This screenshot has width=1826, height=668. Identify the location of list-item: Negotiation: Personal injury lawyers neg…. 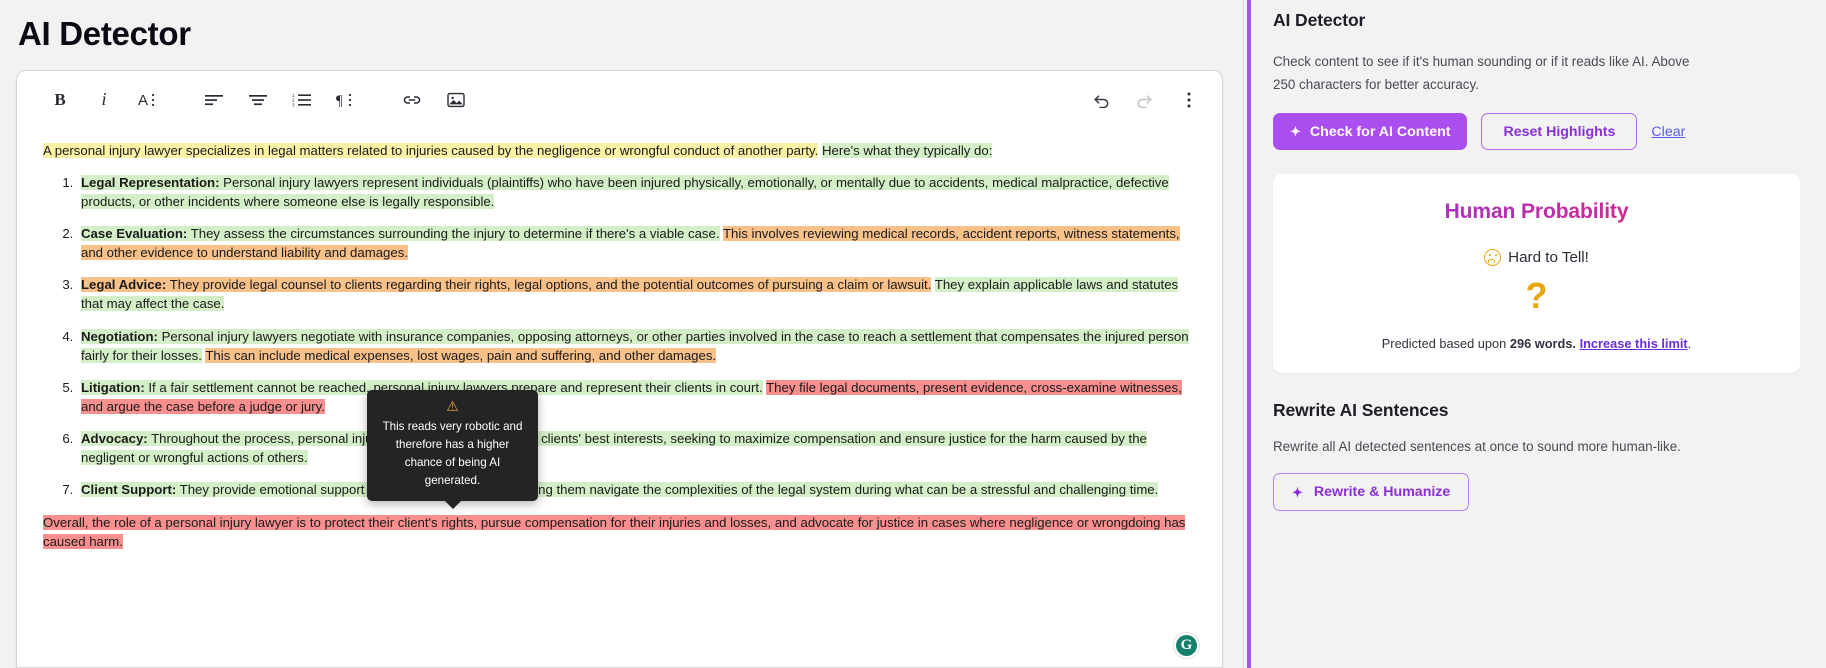
(635, 346).